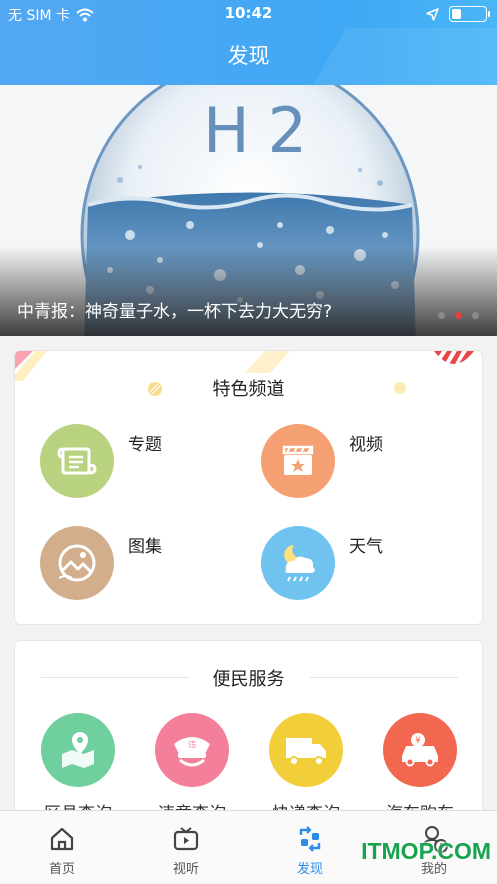  Describe the element at coordinates (248, 679) in the screenshot. I see `section-title: 便民服务` at that location.